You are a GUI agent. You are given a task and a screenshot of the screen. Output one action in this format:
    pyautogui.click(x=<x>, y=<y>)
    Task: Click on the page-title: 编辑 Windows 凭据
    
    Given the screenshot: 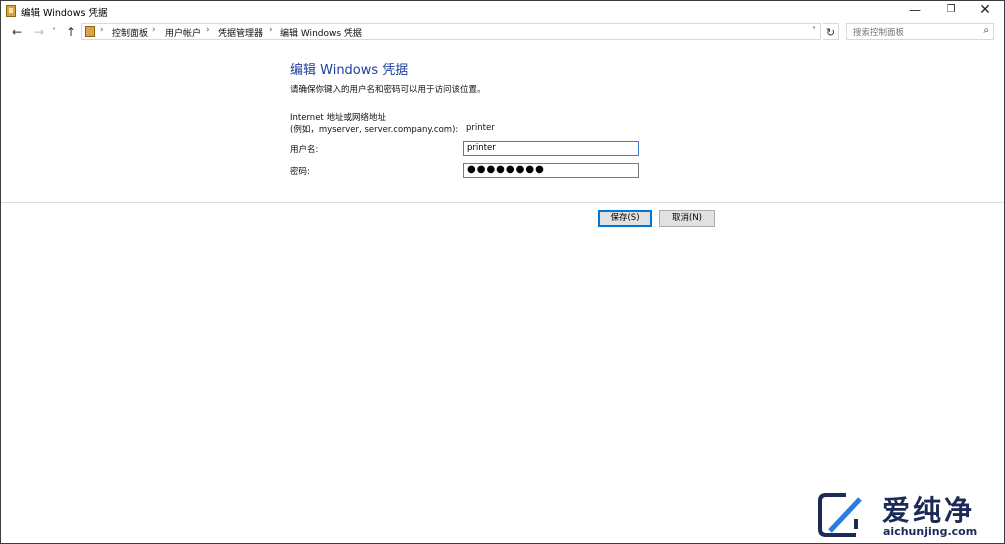 What is the action you would take?
    pyautogui.click(x=349, y=70)
    